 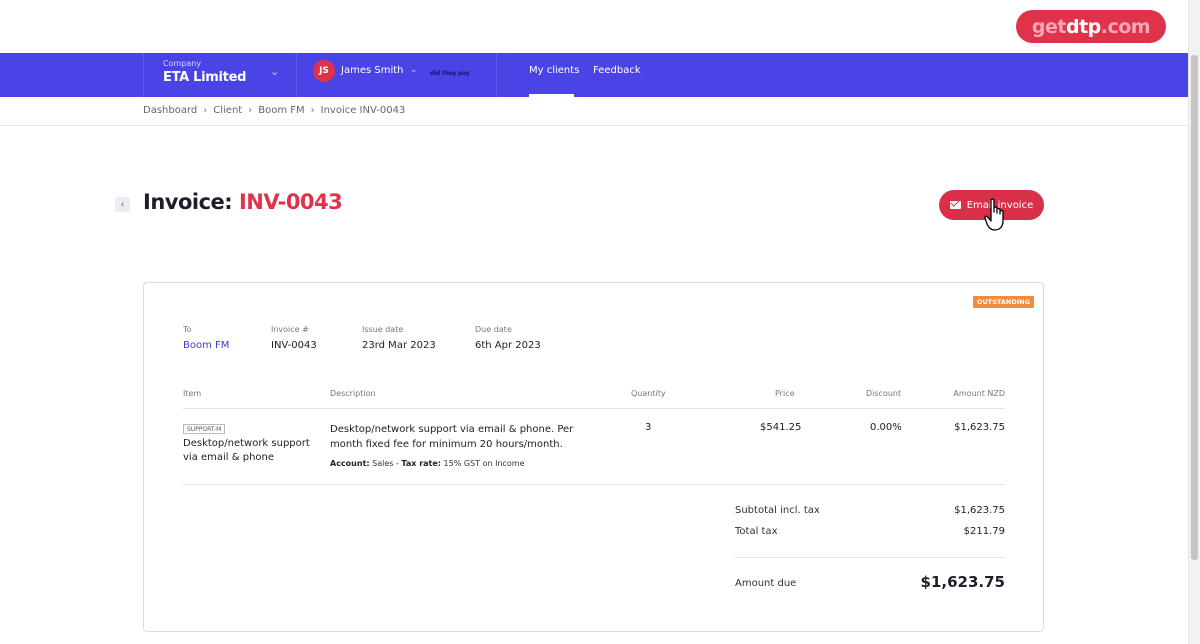 What do you see at coordinates (884, 393) in the screenshot?
I see `column-header-discount: Discount` at bounding box center [884, 393].